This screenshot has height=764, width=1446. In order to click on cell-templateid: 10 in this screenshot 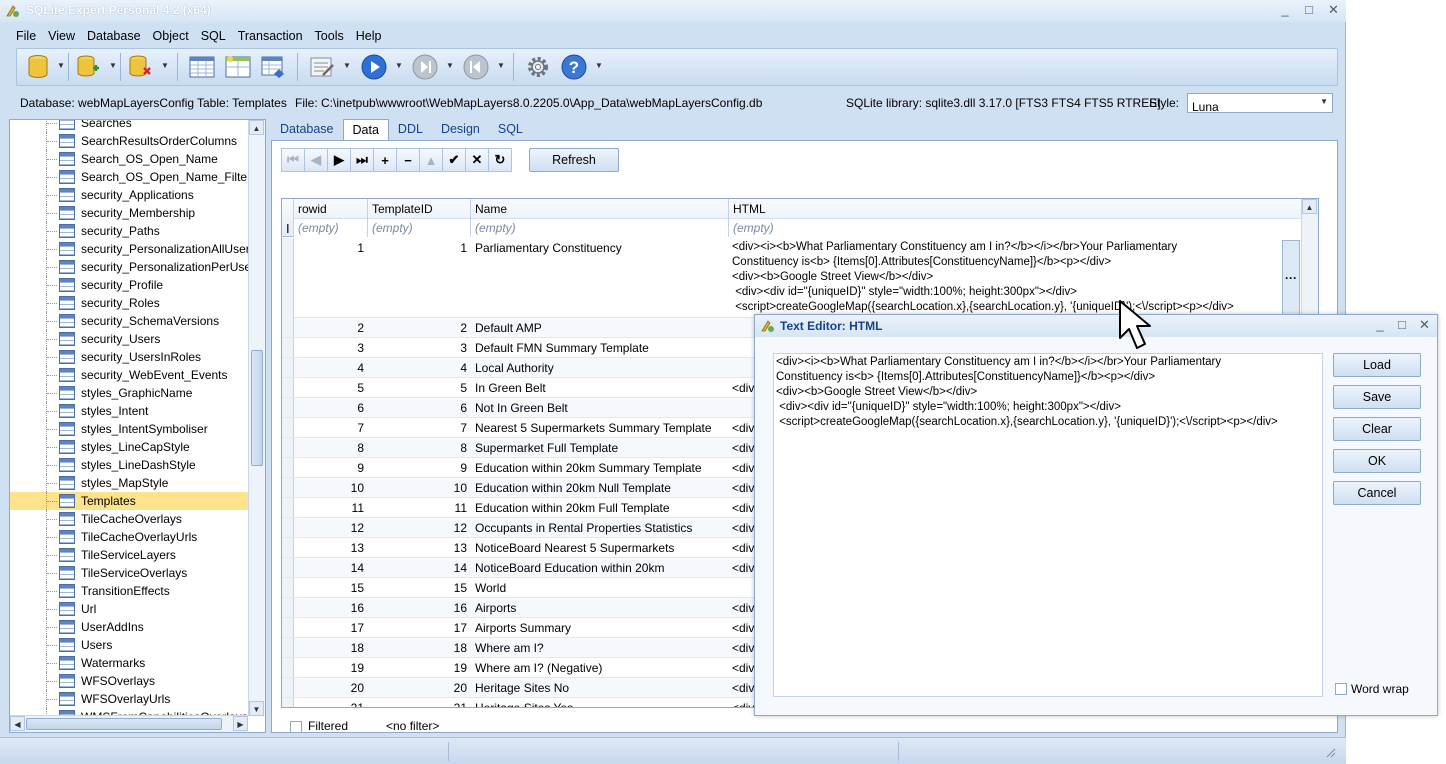, I will do `click(419, 488)`.